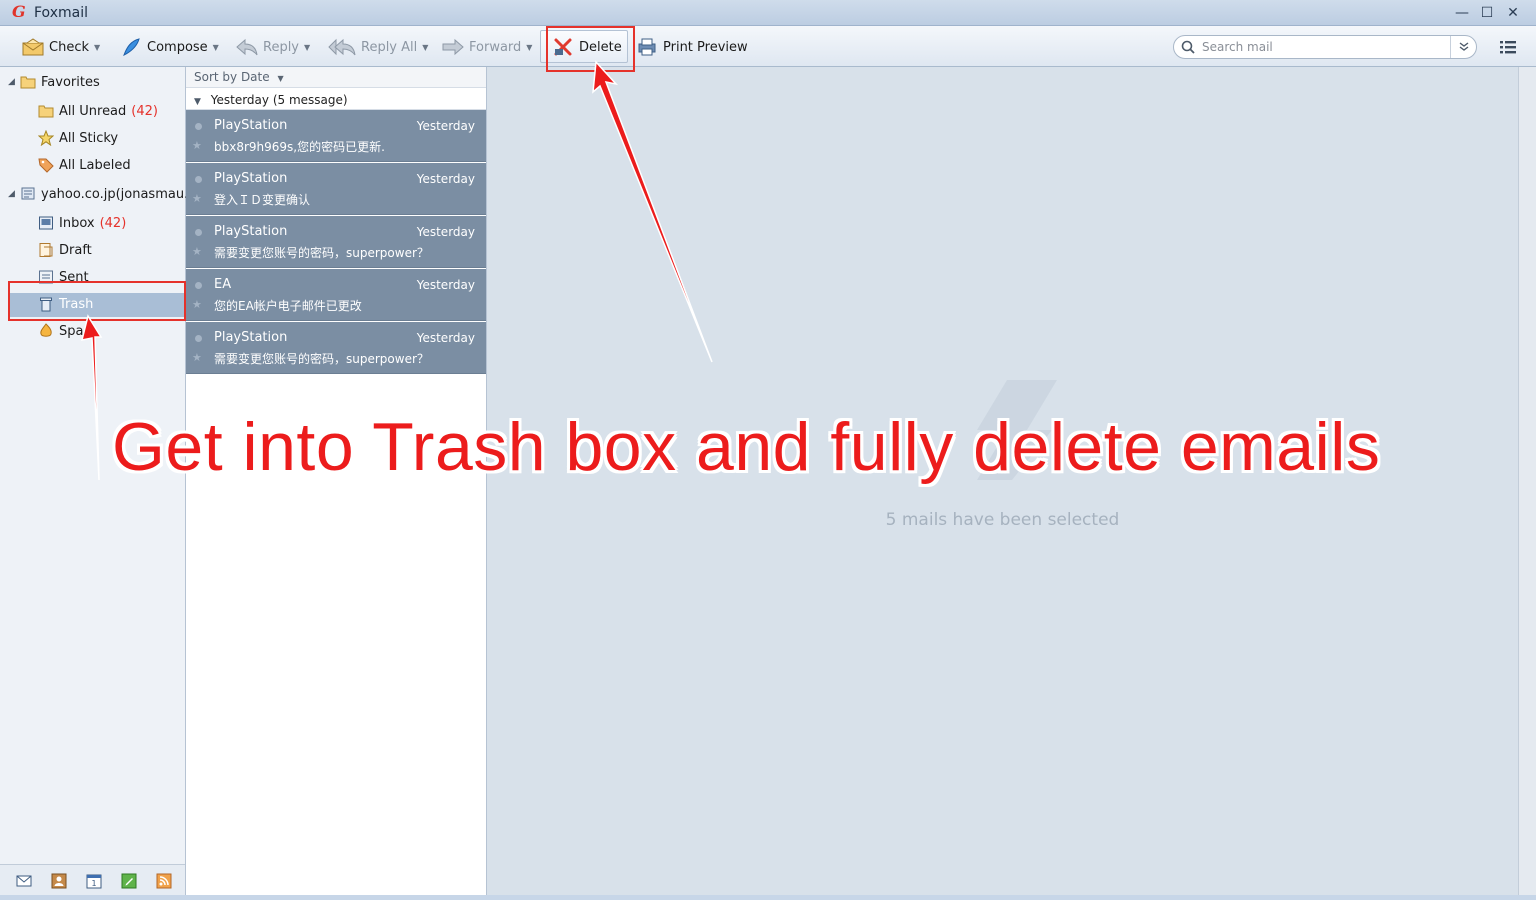  What do you see at coordinates (389, 47) in the screenshot?
I see `reply-all-label: Reply All` at bounding box center [389, 47].